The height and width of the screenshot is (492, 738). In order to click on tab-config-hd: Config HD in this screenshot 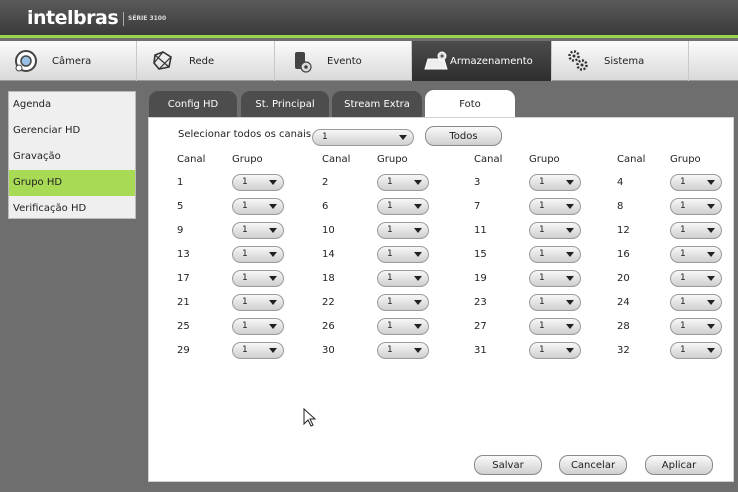, I will do `click(193, 104)`.